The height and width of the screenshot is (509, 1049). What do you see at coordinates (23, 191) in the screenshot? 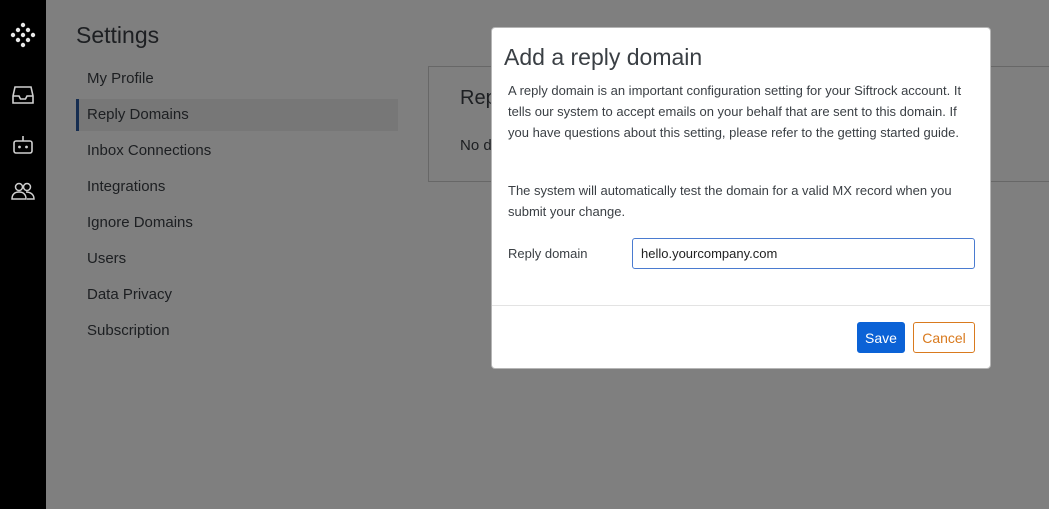
I see `users-icon` at bounding box center [23, 191].